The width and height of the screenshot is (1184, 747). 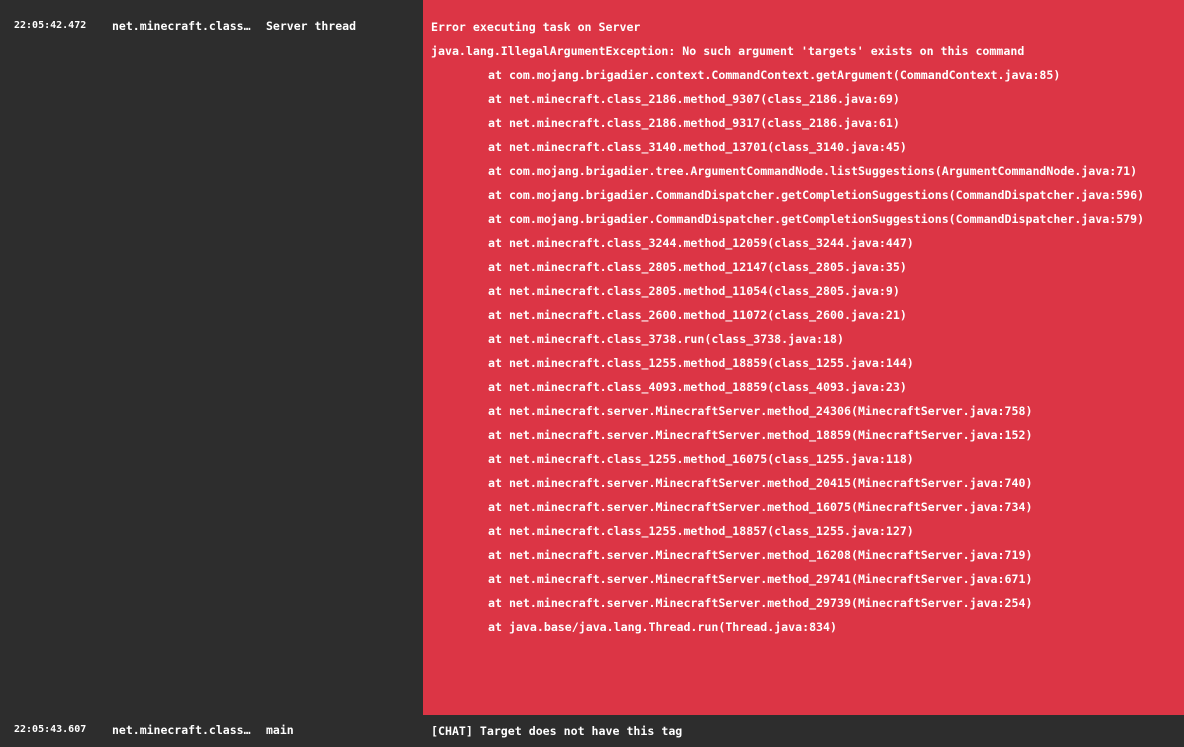 I want to click on log-message-text: Error executing task on Server, so click(x=536, y=27).